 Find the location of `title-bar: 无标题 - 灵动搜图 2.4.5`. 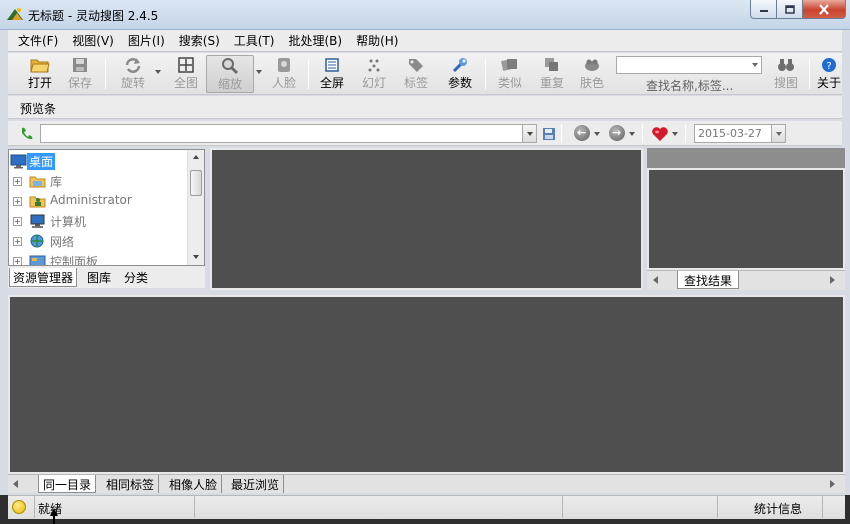

title-bar: 无标题 - 灵动搜图 2.4.5 is located at coordinates (425, 15).